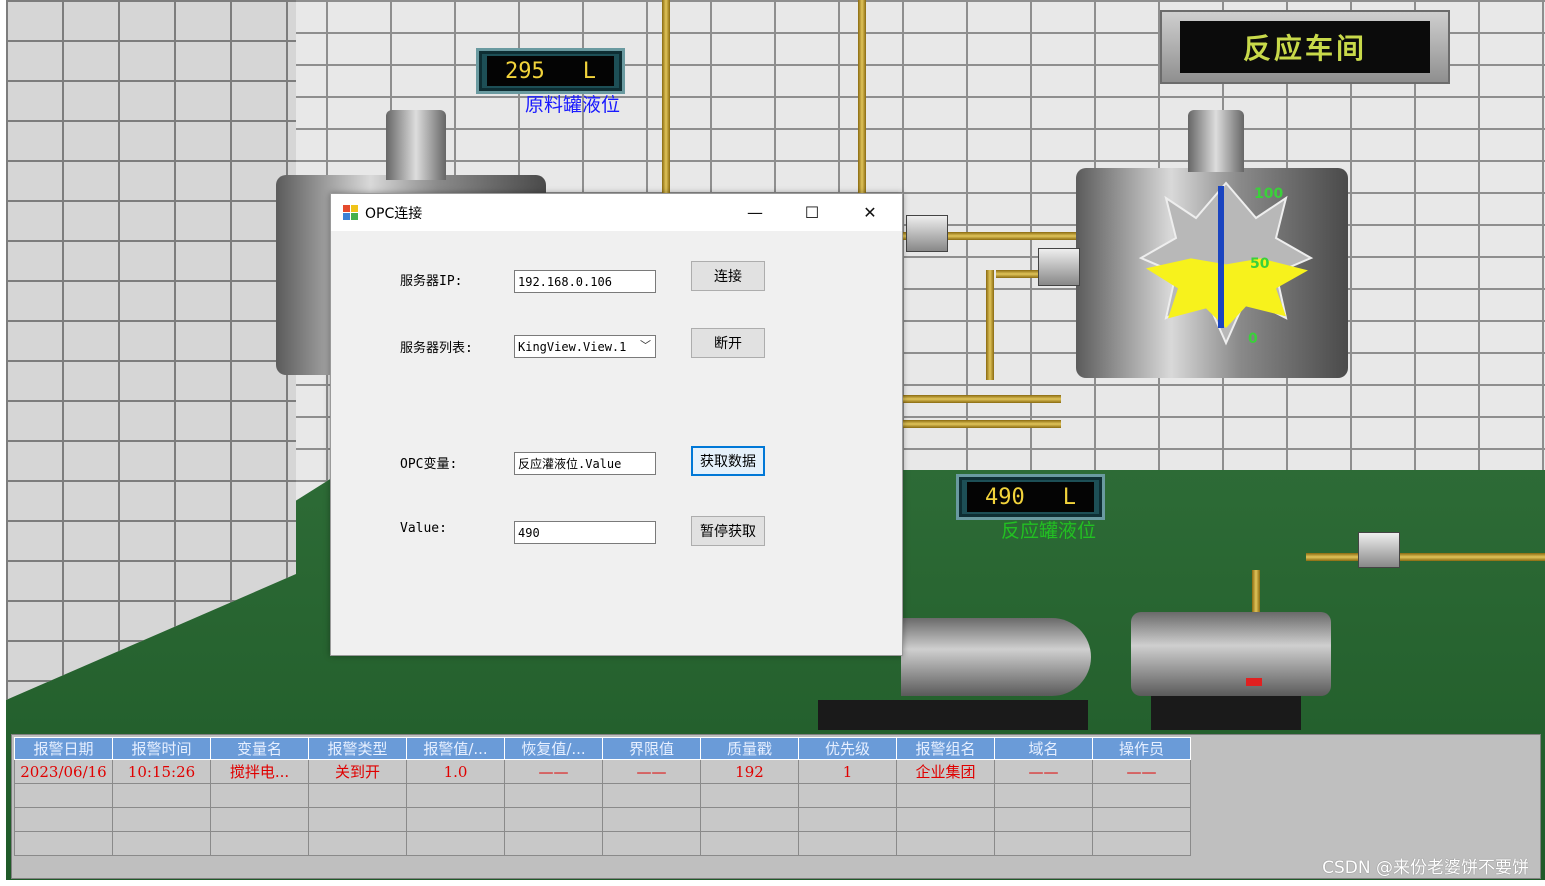 The image size is (1545, 886). What do you see at coordinates (573, 105) in the screenshot?
I see `raw-tank-level-label: 原料罐液位` at bounding box center [573, 105].